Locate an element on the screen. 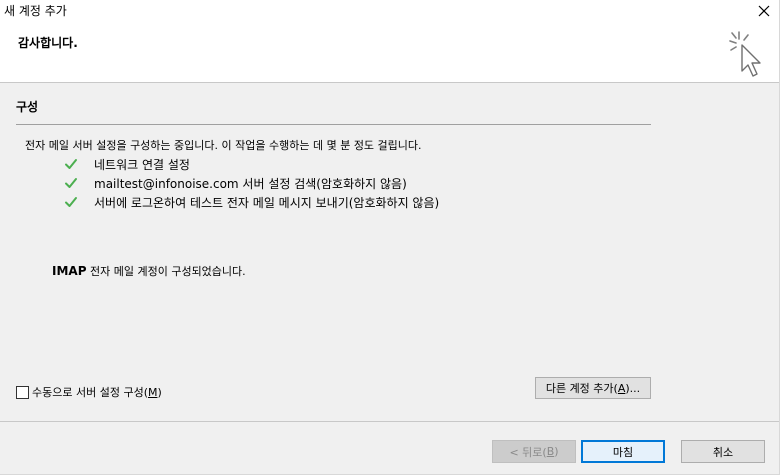 The width and height of the screenshot is (780, 475). title-bar: 새 계정 추가 is located at coordinates (389, 11).